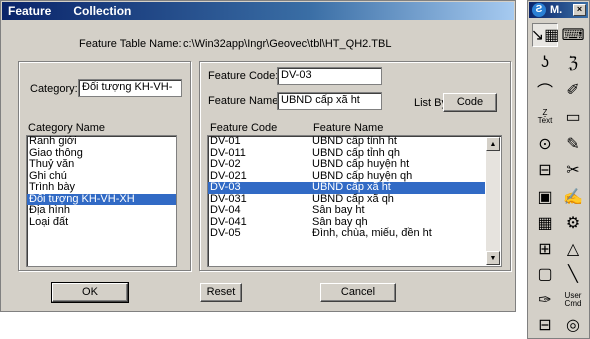 This screenshot has height=339, width=590. What do you see at coordinates (545, 120) in the screenshot?
I see `text-tool-label: Text` at bounding box center [545, 120].